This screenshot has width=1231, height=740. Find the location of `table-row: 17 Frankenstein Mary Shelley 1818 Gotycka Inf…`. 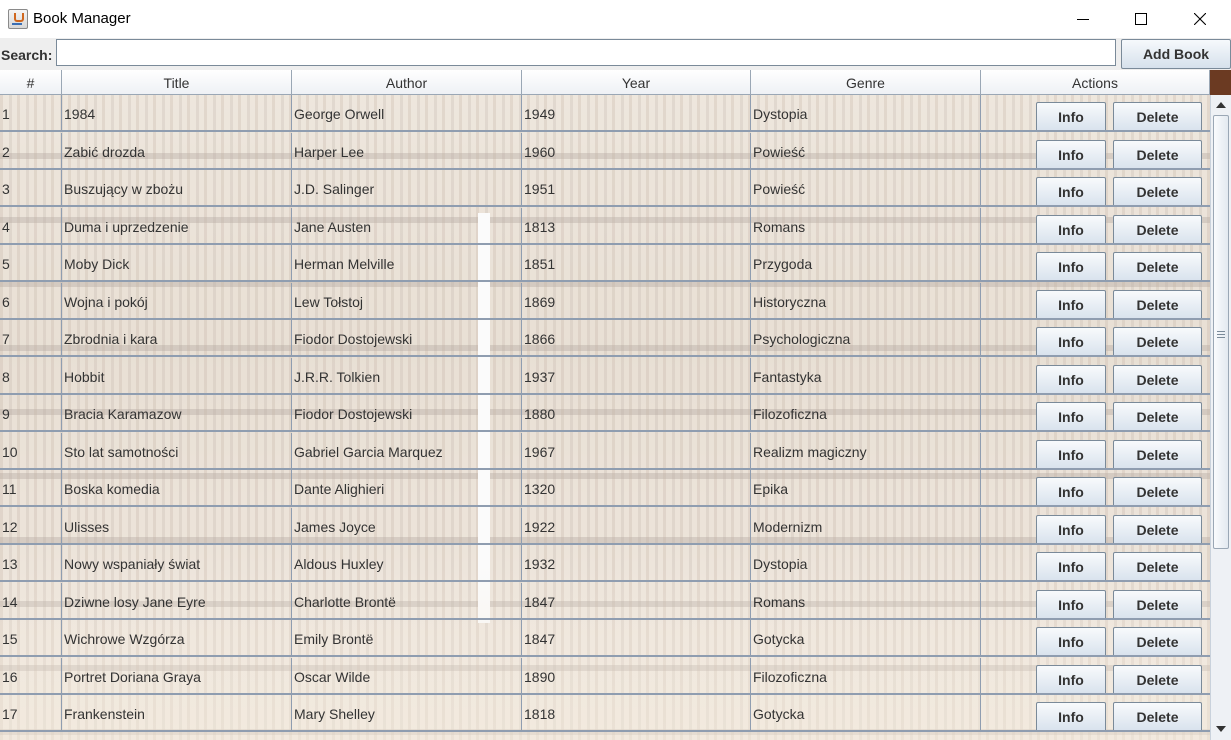

table-row: 17 Frankenstein Mary Shelley 1818 Gotycka Inf… is located at coordinates (605, 713).